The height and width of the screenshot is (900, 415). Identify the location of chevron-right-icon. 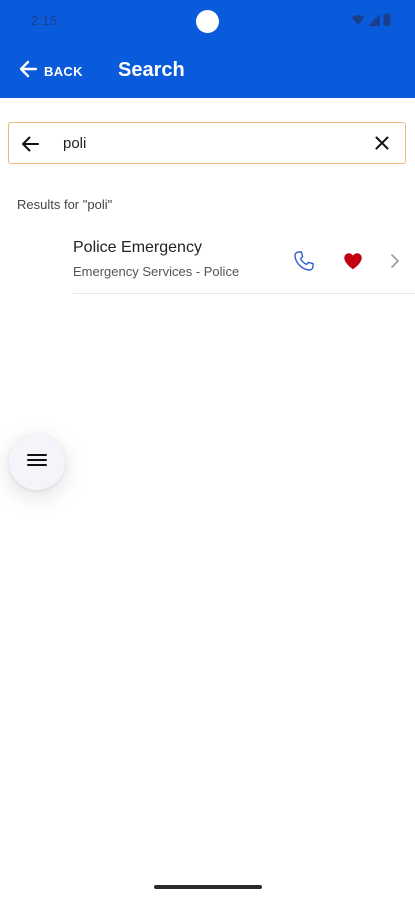
(395, 261).